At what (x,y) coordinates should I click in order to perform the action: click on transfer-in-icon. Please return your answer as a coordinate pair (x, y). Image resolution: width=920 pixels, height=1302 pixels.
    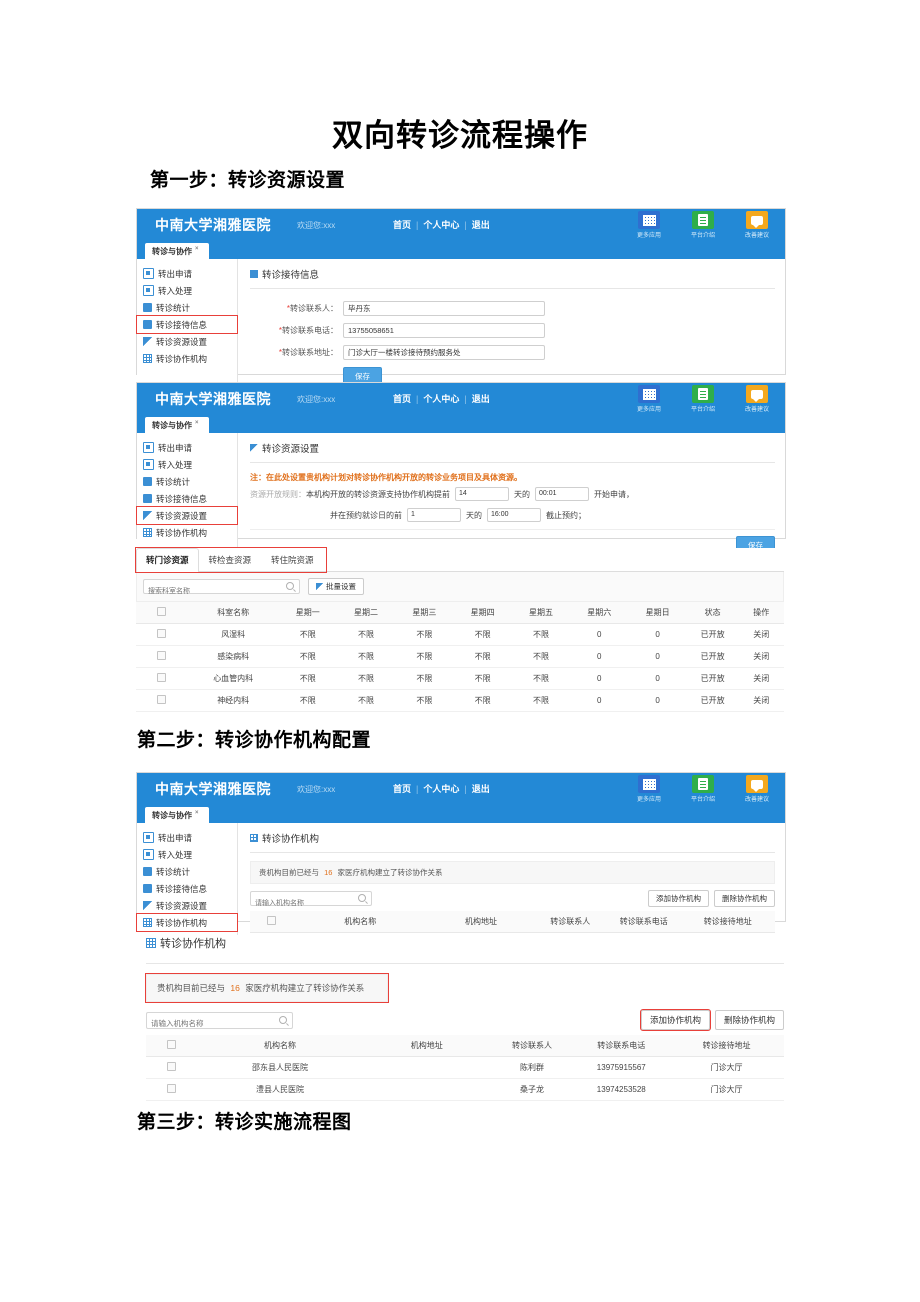
    Looking at the image, I should click on (148, 854).